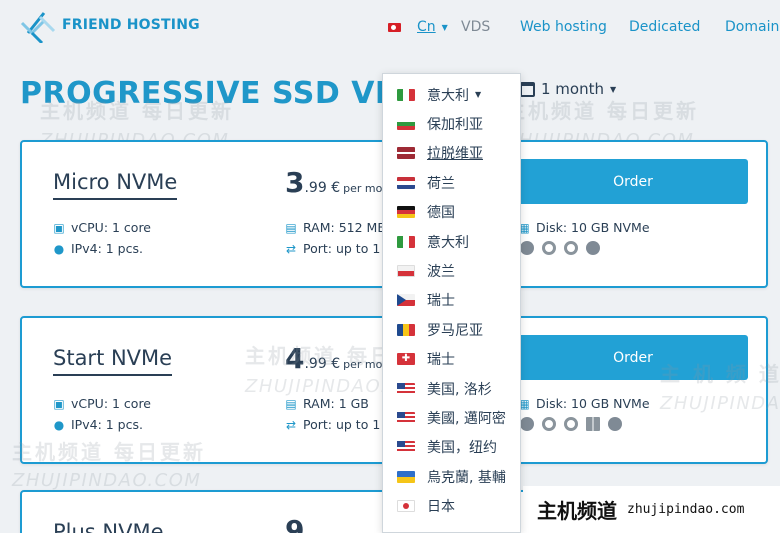 The image size is (780, 533). I want to click on dropdown-item-bulgaria: 保加利亚, so click(451, 123).